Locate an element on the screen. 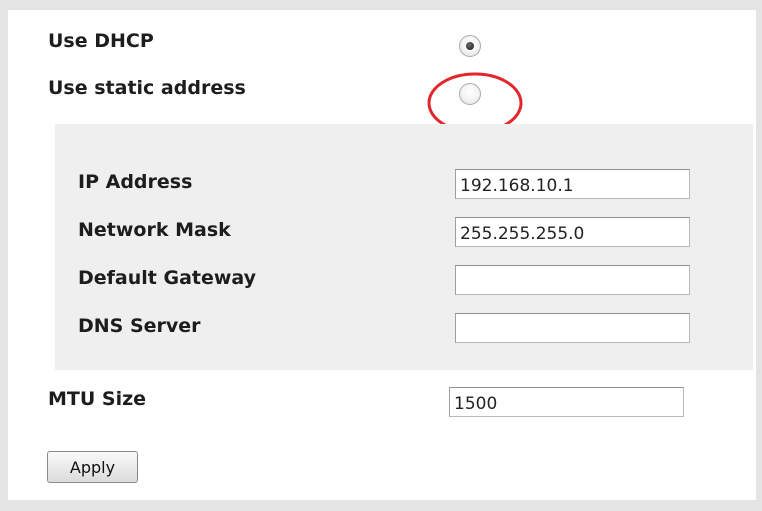 The width and height of the screenshot is (762, 511). mtu-size-label: MTU Size is located at coordinates (97, 399).